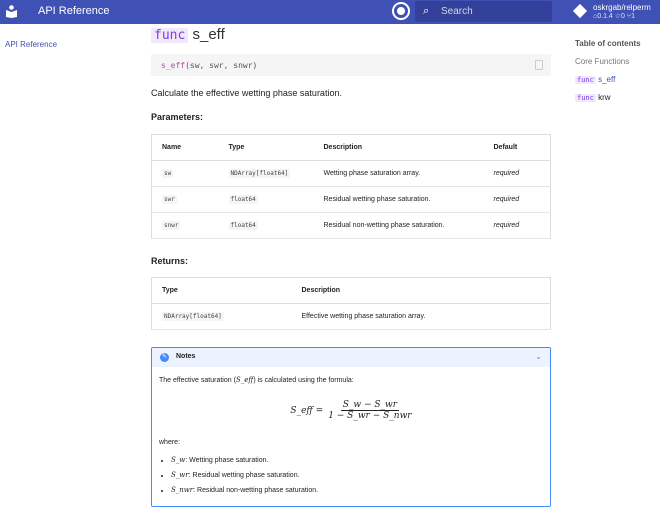 This screenshot has width=660, height=510. What do you see at coordinates (185, 147) in the screenshot?
I see `col-header: Name` at bounding box center [185, 147].